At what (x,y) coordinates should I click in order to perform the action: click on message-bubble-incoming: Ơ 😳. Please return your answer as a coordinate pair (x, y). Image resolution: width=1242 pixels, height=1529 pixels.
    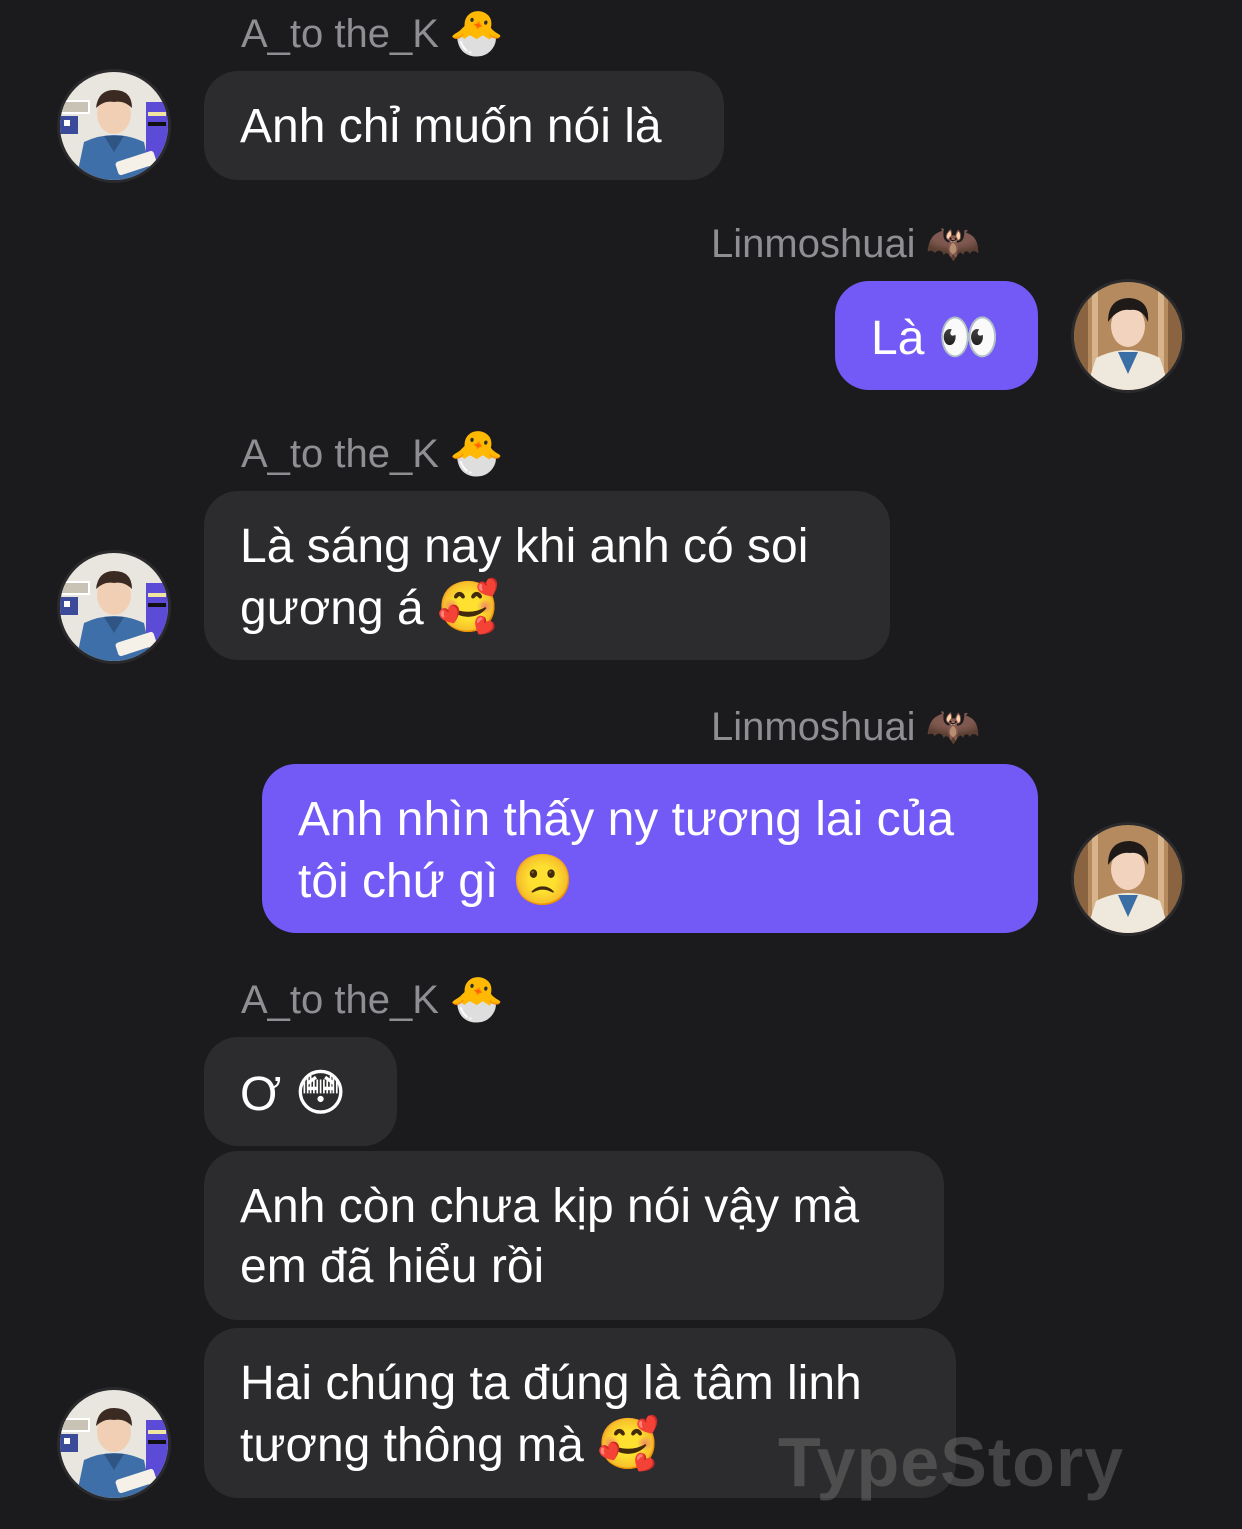
    Looking at the image, I should click on (300, 1091).